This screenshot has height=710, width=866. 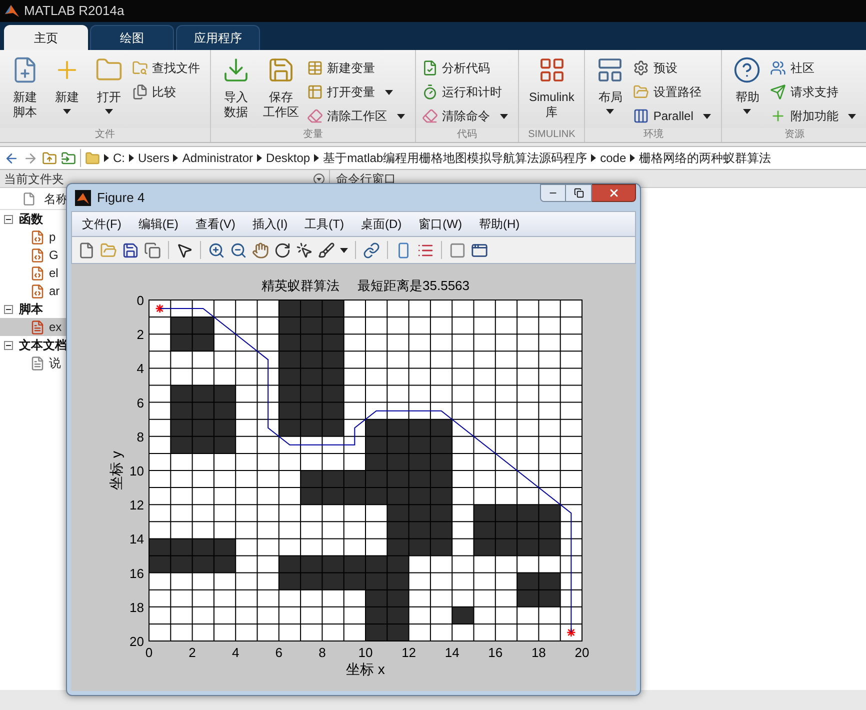 I want to click on file-item: p, so click(x=33, y=237).